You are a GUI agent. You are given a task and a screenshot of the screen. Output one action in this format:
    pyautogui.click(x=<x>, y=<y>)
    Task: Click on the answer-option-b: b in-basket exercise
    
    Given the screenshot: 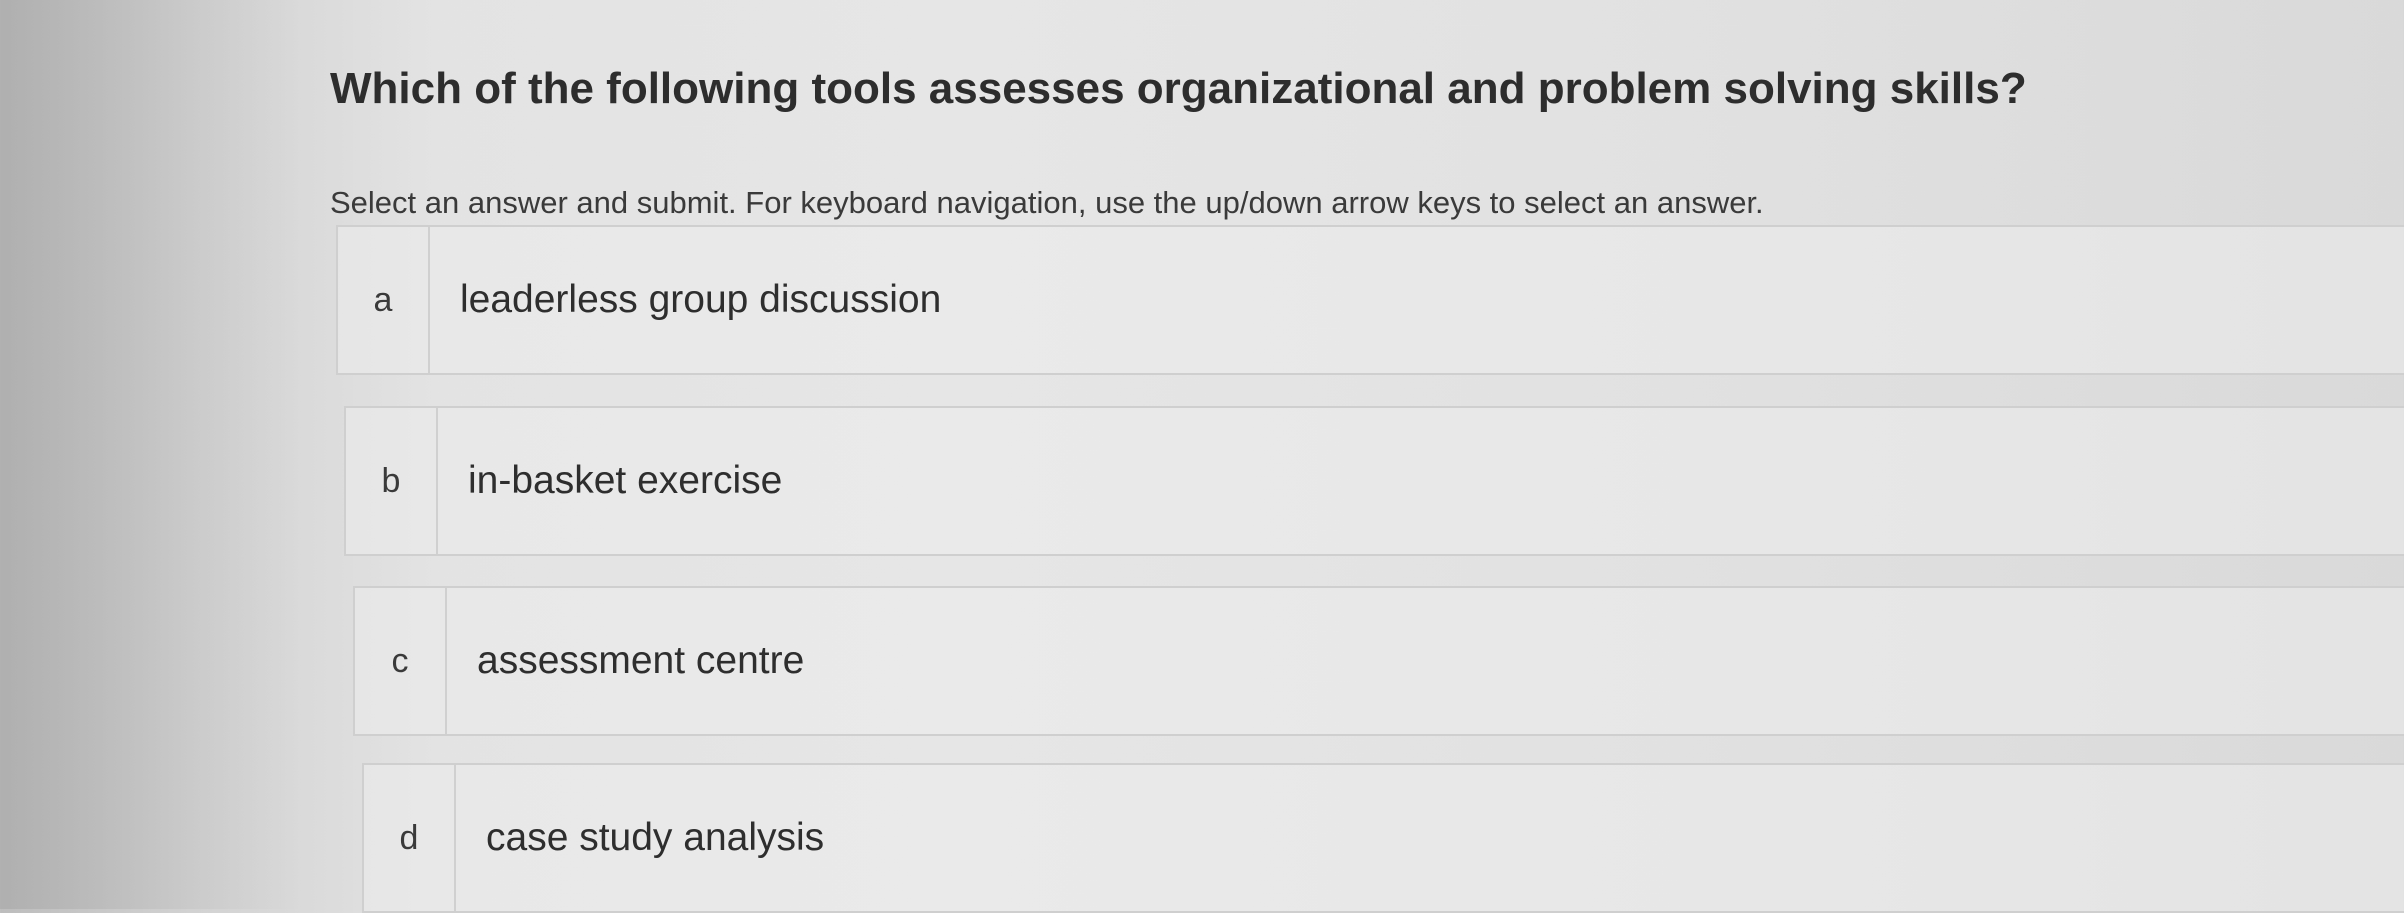 What is the action you would take?
    pyautogui.click(x=1374, y=481)
    